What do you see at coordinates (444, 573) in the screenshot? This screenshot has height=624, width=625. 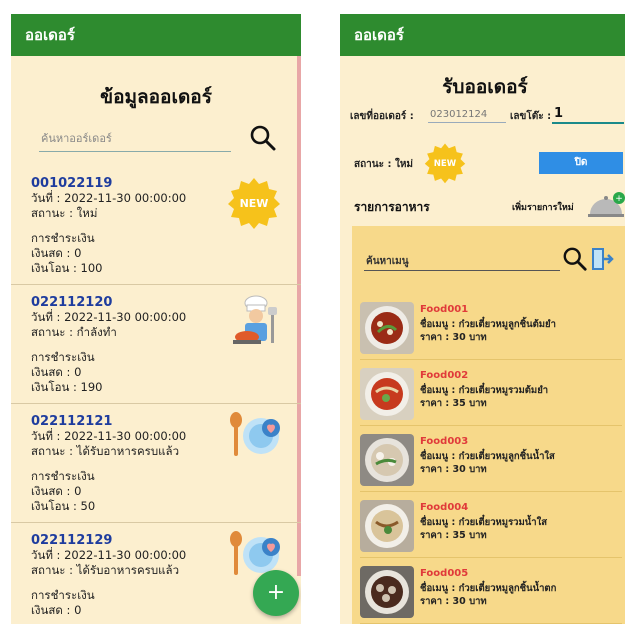 I see `food-code: Food005` at bounding box center [444, 573].